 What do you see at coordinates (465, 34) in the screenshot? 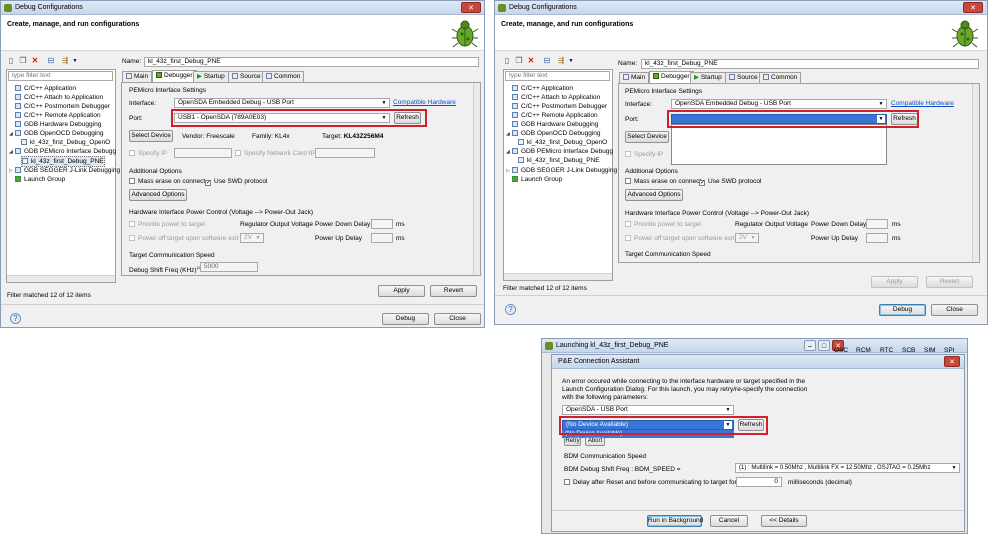
I see `bug-icon` at bounding box center [465, 34].